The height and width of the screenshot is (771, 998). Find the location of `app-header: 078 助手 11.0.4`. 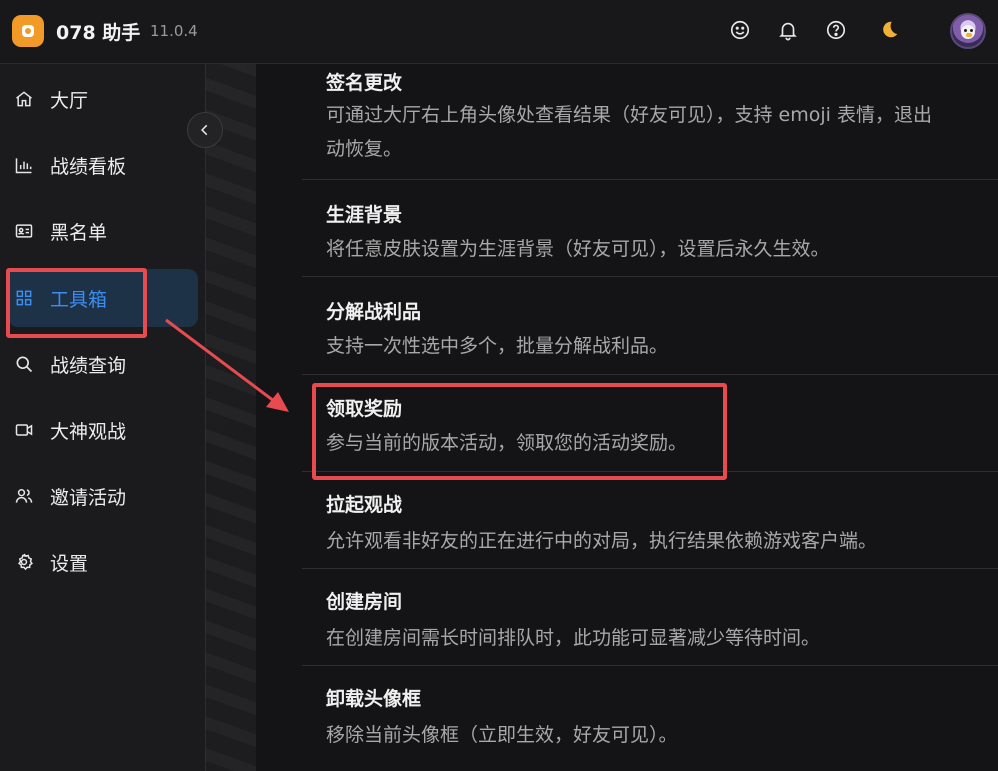

app-header: 078 助手 11.0.4 is located at coordinates (499, 32).